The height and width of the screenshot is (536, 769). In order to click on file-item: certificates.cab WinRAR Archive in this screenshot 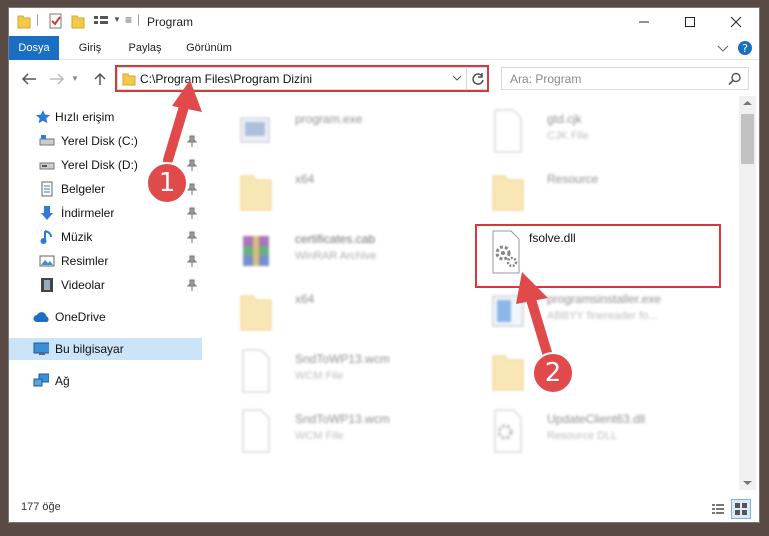, I will do `click(343, 252)`.